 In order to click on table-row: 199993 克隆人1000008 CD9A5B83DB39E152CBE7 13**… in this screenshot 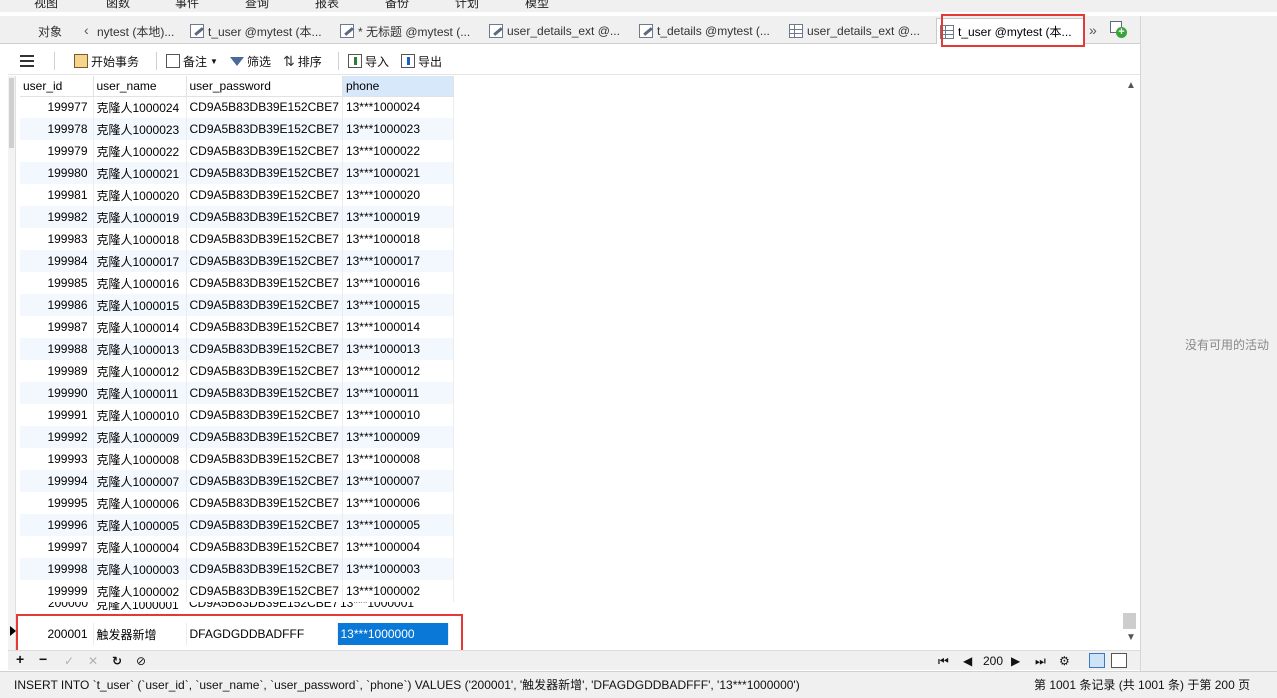, I will do `click(237, 459)`.